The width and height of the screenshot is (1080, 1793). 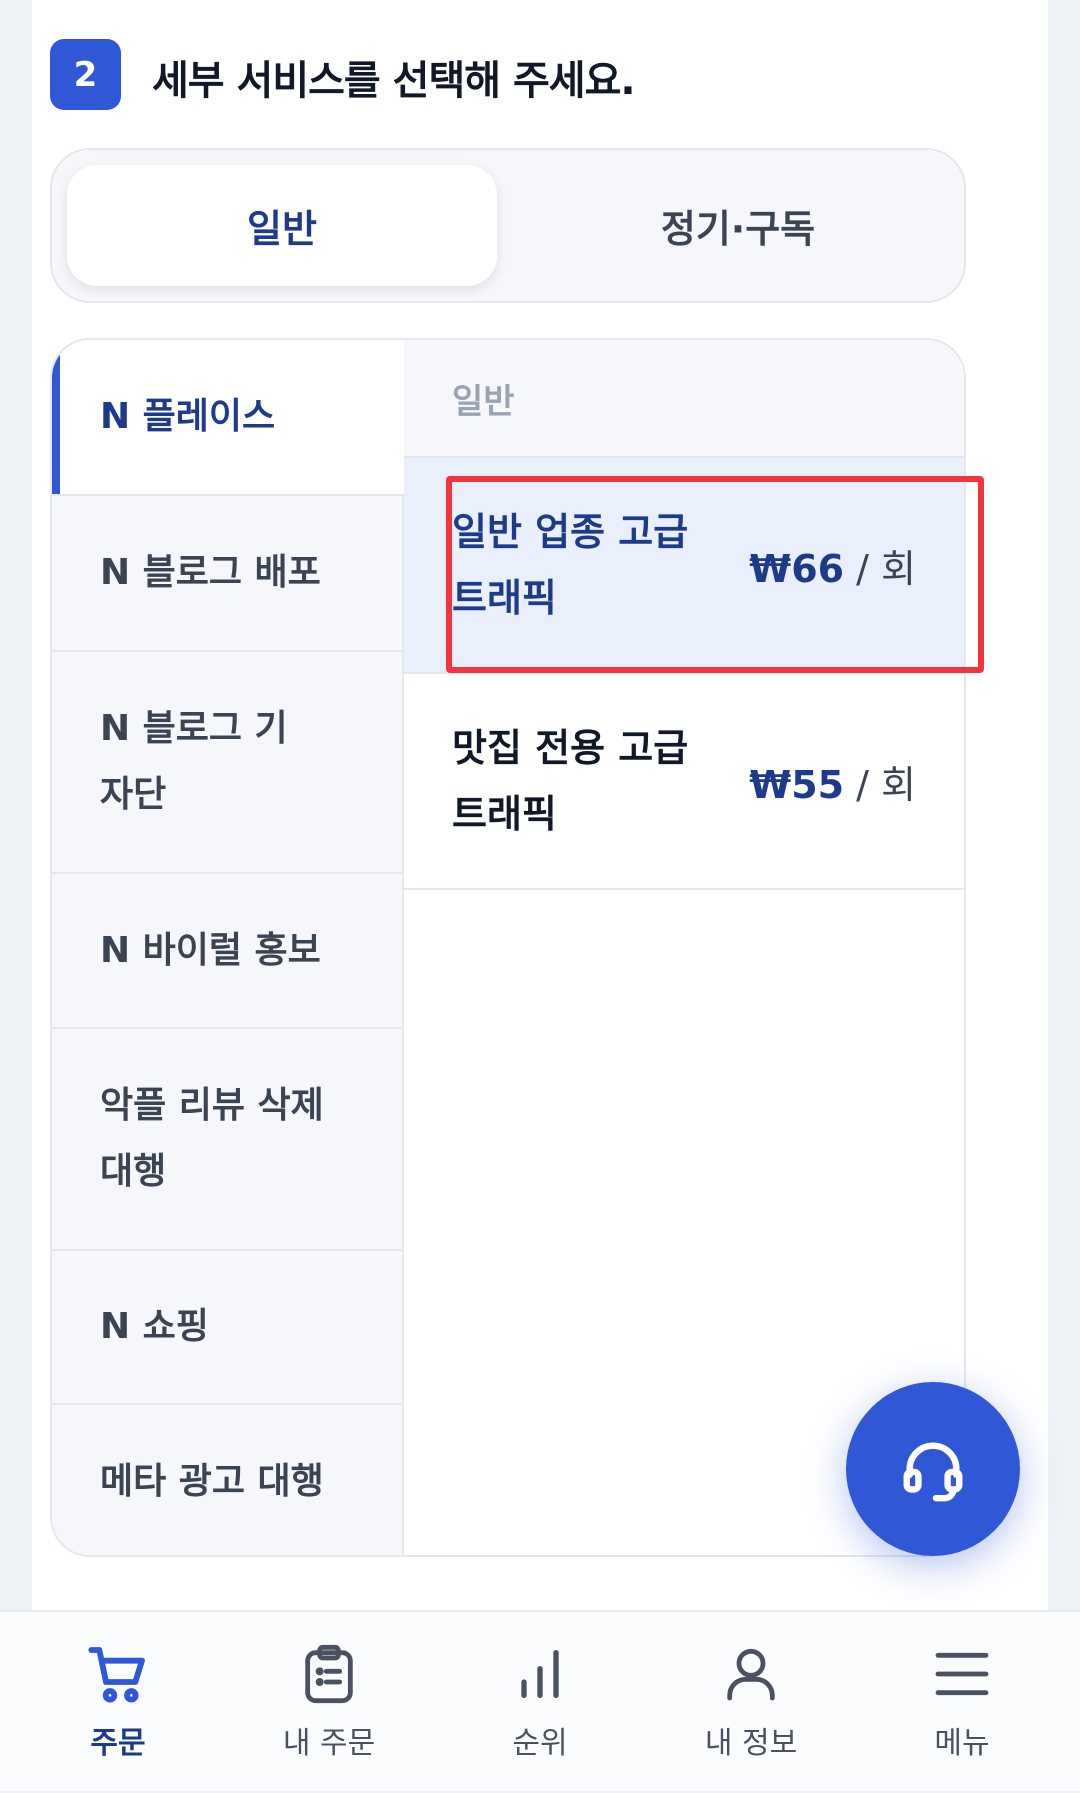 I want to click on nav-label: 내 주문, so click(x=329, y=1743).